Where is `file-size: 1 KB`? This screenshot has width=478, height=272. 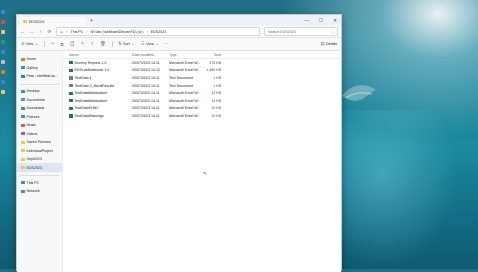
file-size: 1 KB is located at coordinates (211, 86).